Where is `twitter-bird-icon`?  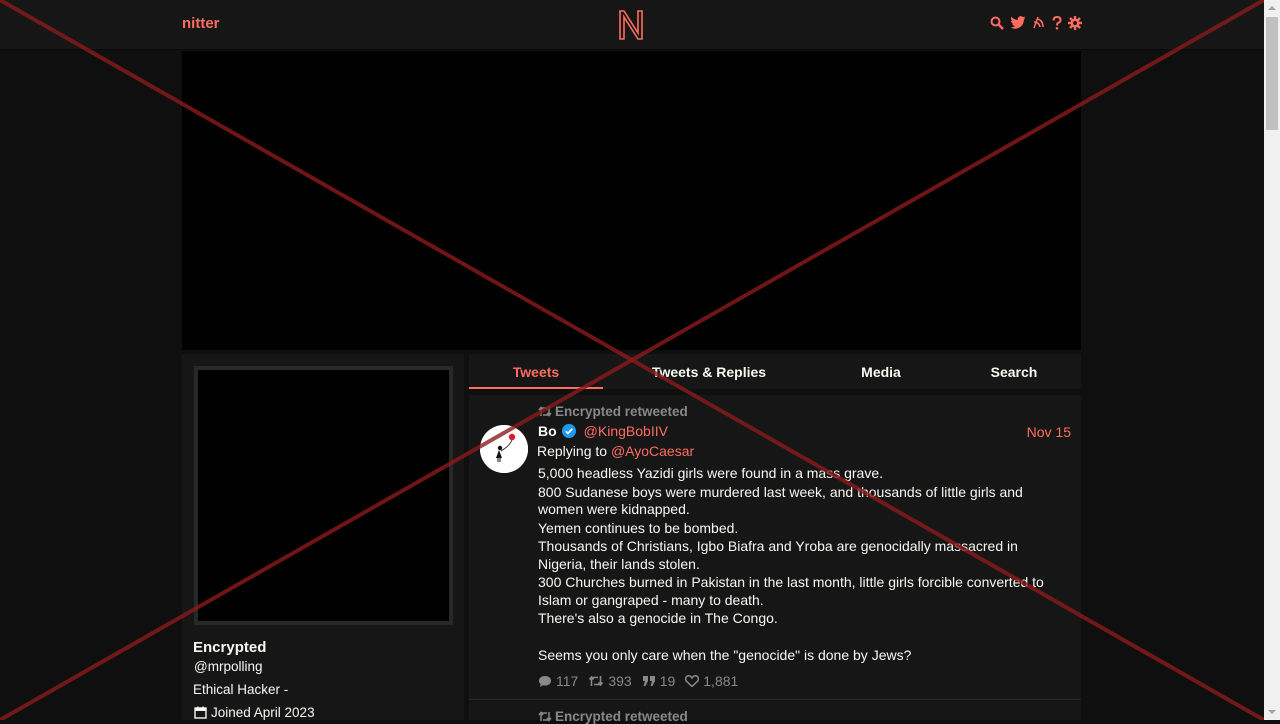 twitter-bird-icon is located at coordinates (1018, 23).